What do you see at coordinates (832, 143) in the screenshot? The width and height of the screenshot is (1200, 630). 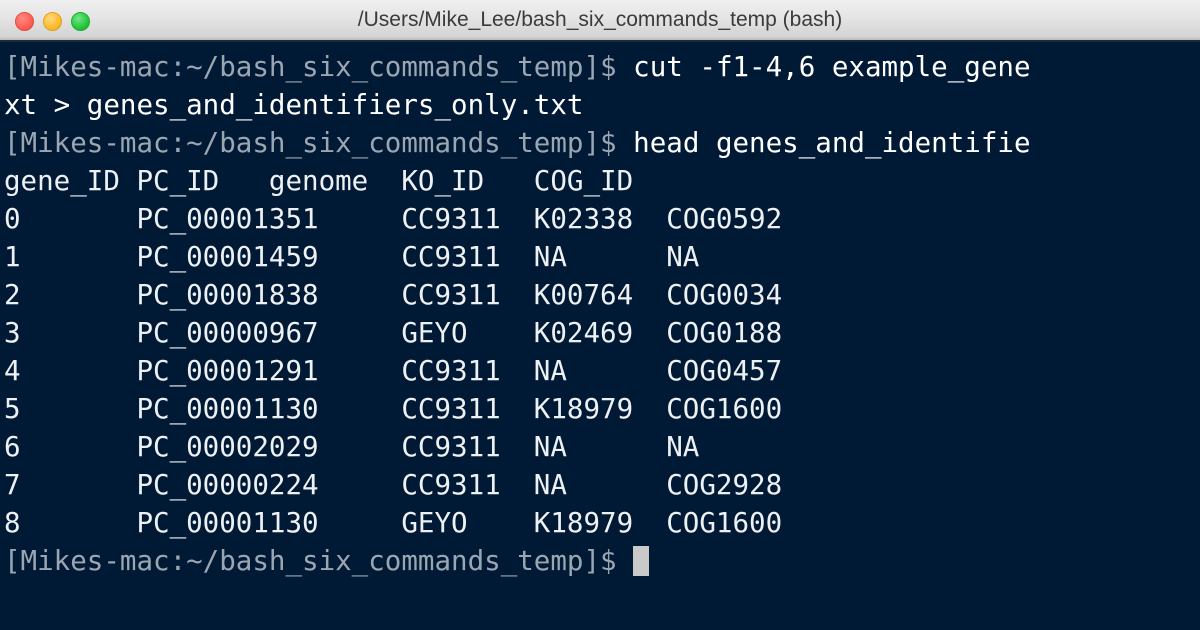 I see `command-text: head genes_and_identifie` at bounding box center [832, 143].